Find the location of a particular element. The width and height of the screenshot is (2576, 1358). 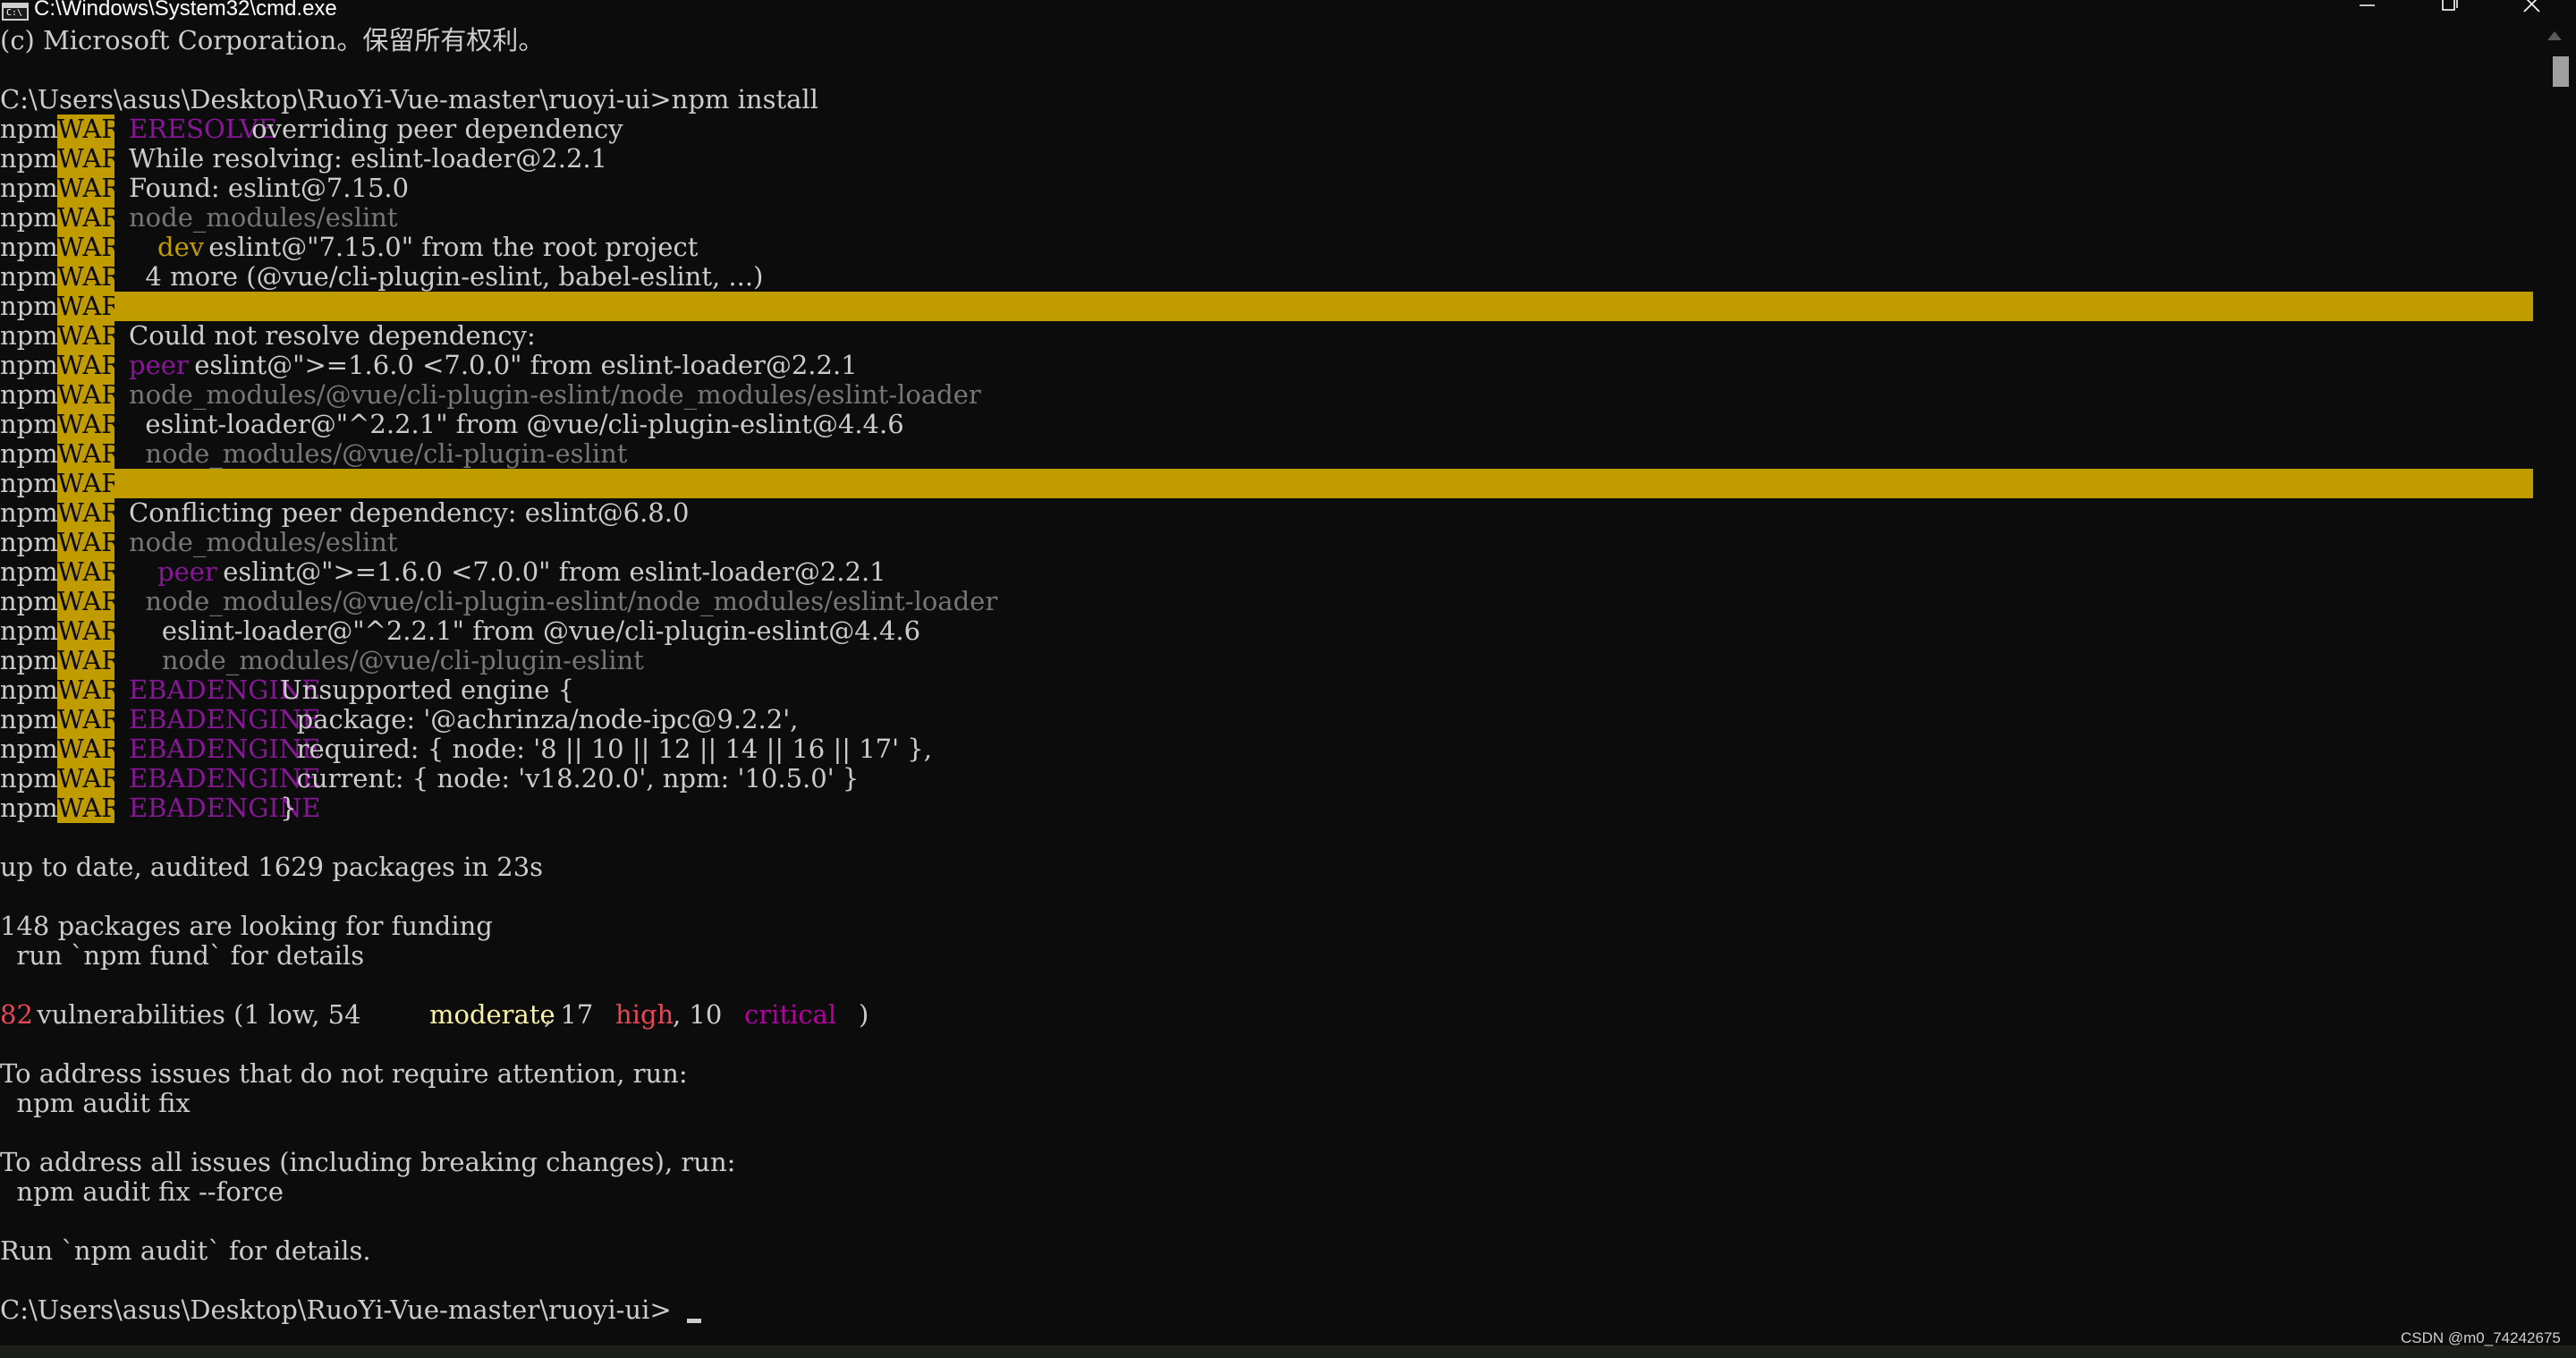

audit-force-command-line: npm audit fix --force is located at coordinates (142, 1191).